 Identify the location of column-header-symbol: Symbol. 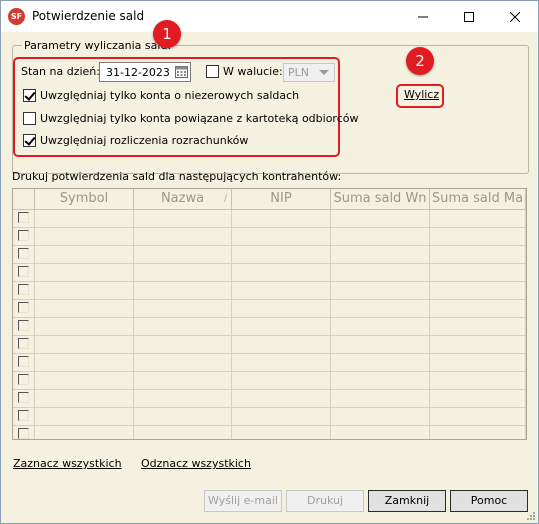
(84, 199).